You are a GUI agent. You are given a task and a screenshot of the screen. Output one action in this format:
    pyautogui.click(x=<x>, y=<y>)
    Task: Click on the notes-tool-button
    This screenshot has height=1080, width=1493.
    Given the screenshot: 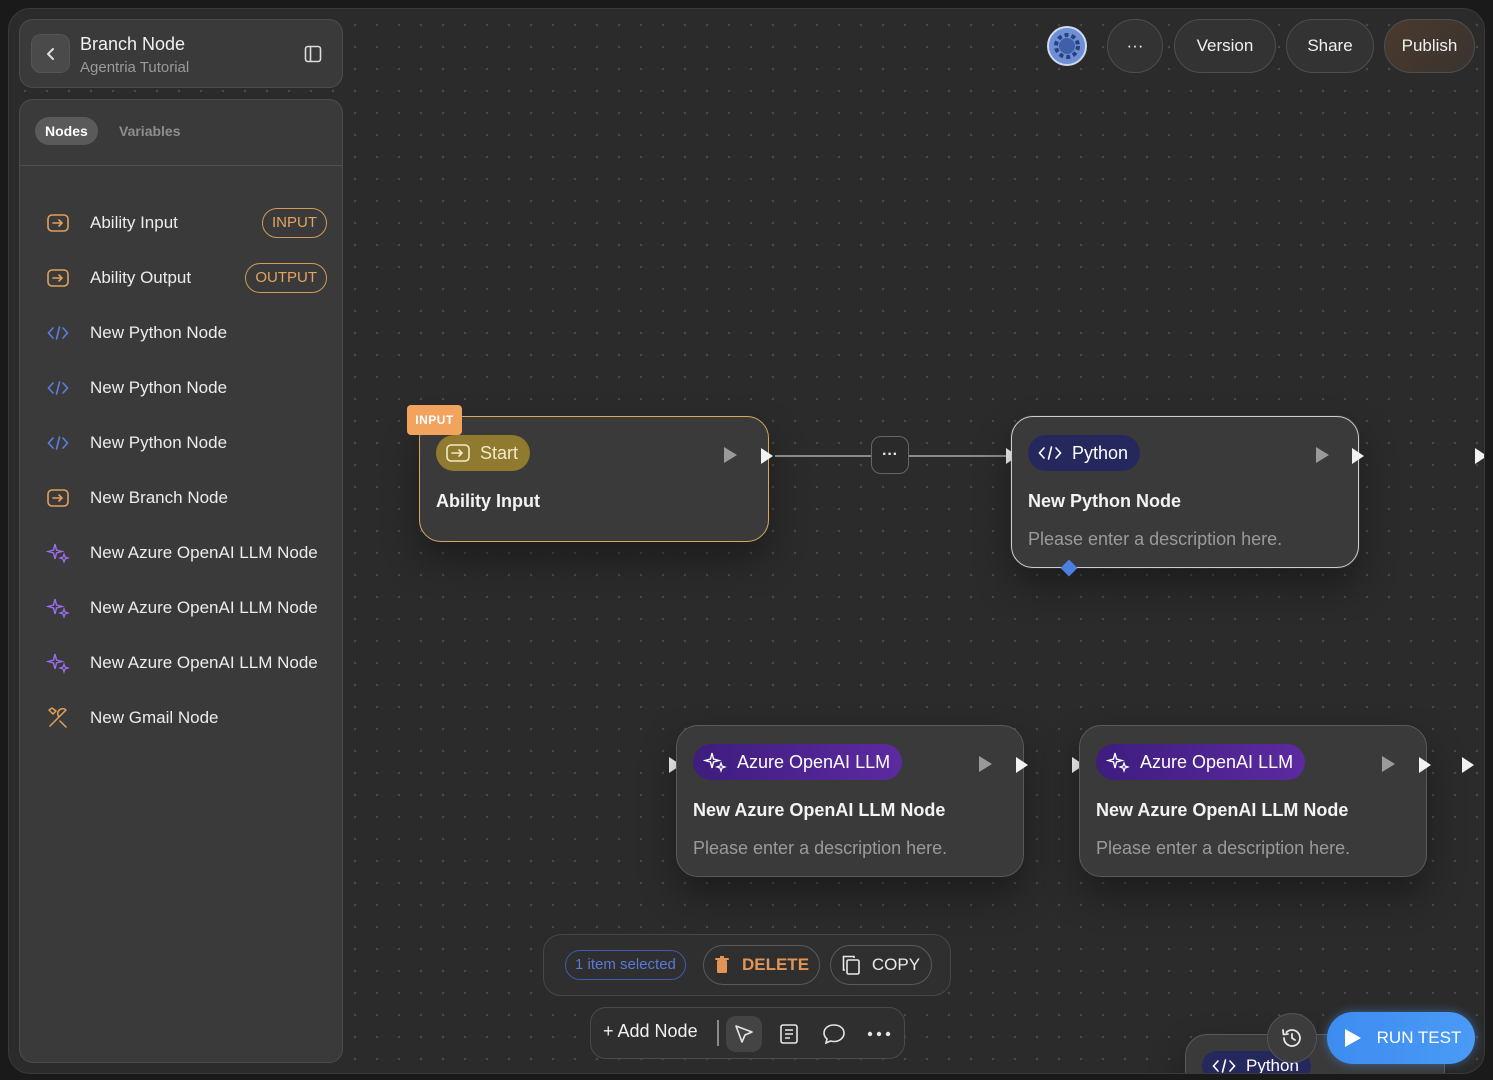 What is the action you would take?
    pyautogui.click(x=789, y=1034)
    